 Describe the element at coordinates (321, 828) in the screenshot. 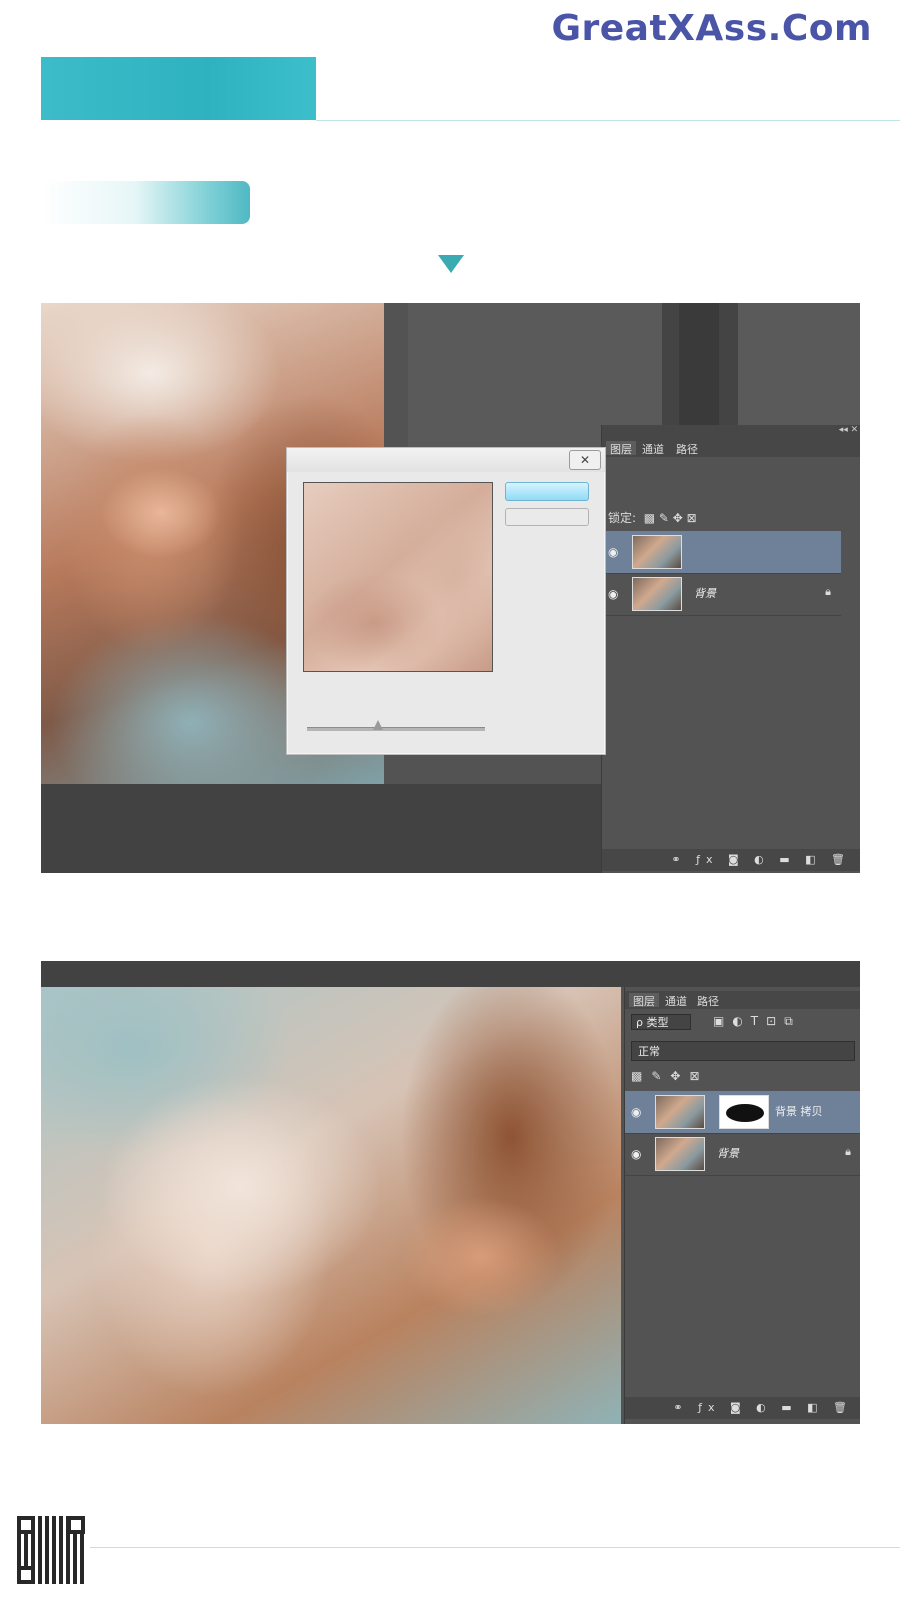

I see `ps-canvas-bottom` at that location.